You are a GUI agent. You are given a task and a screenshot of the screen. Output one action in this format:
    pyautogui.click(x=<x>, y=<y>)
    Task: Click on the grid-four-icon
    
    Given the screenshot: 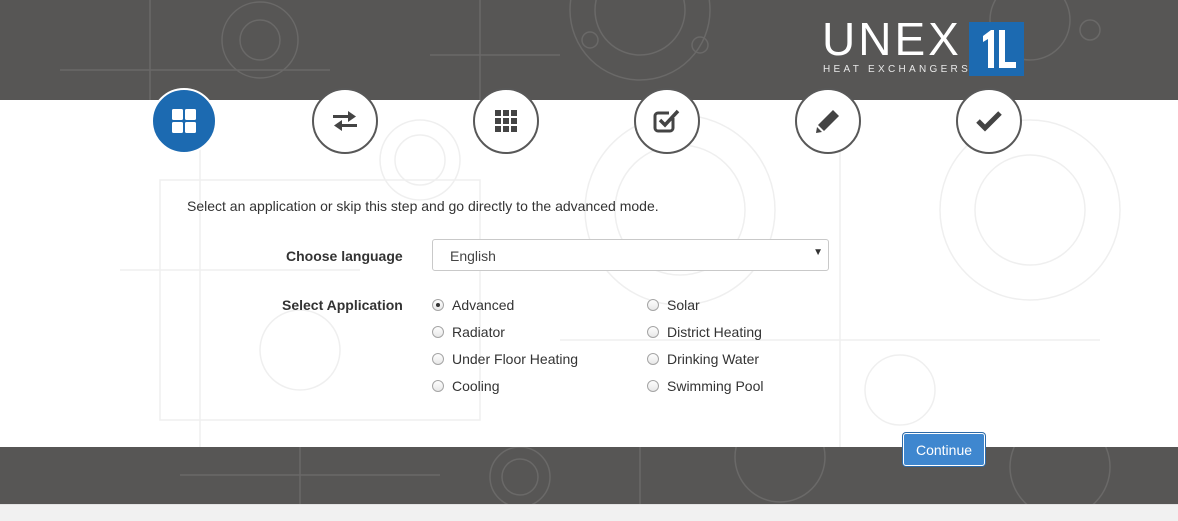 What is the action you would take?
    pyautogui.click(x=184, y=121)
    